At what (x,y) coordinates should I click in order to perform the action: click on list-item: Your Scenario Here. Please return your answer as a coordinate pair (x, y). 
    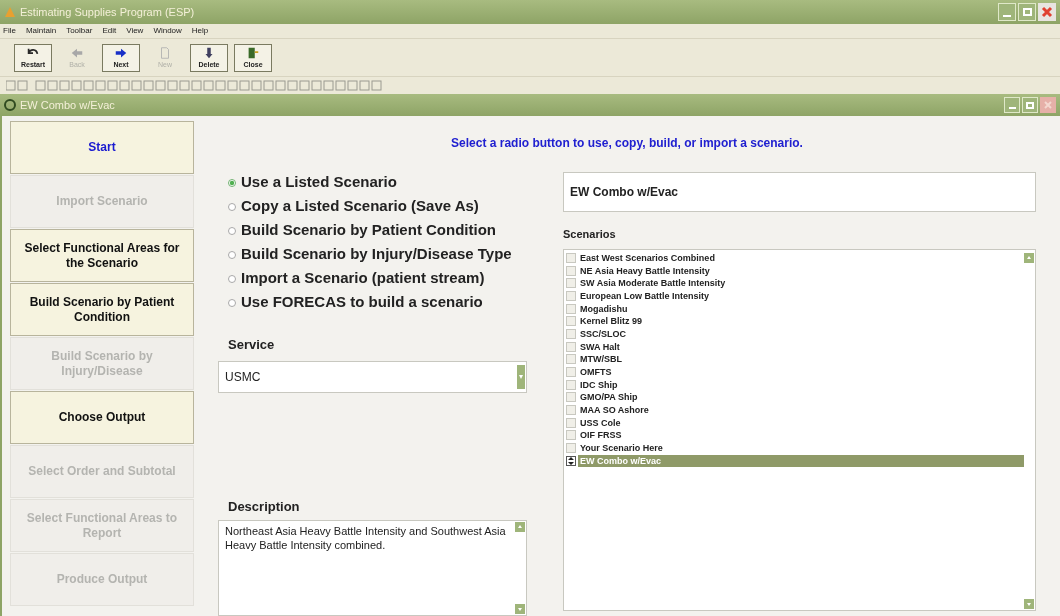
    Looking at the image, I should click on (801, 448).